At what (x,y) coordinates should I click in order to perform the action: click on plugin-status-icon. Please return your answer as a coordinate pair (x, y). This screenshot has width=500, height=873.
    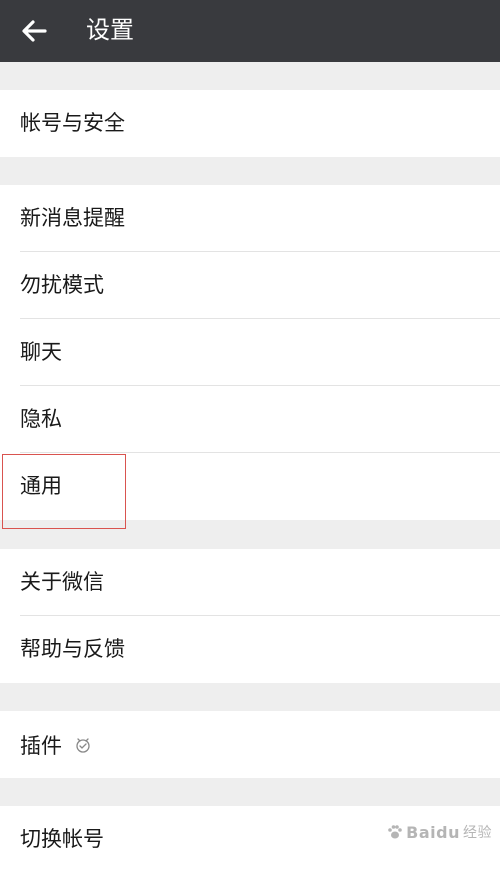
    Looking at the image, I should click on (83, 745).